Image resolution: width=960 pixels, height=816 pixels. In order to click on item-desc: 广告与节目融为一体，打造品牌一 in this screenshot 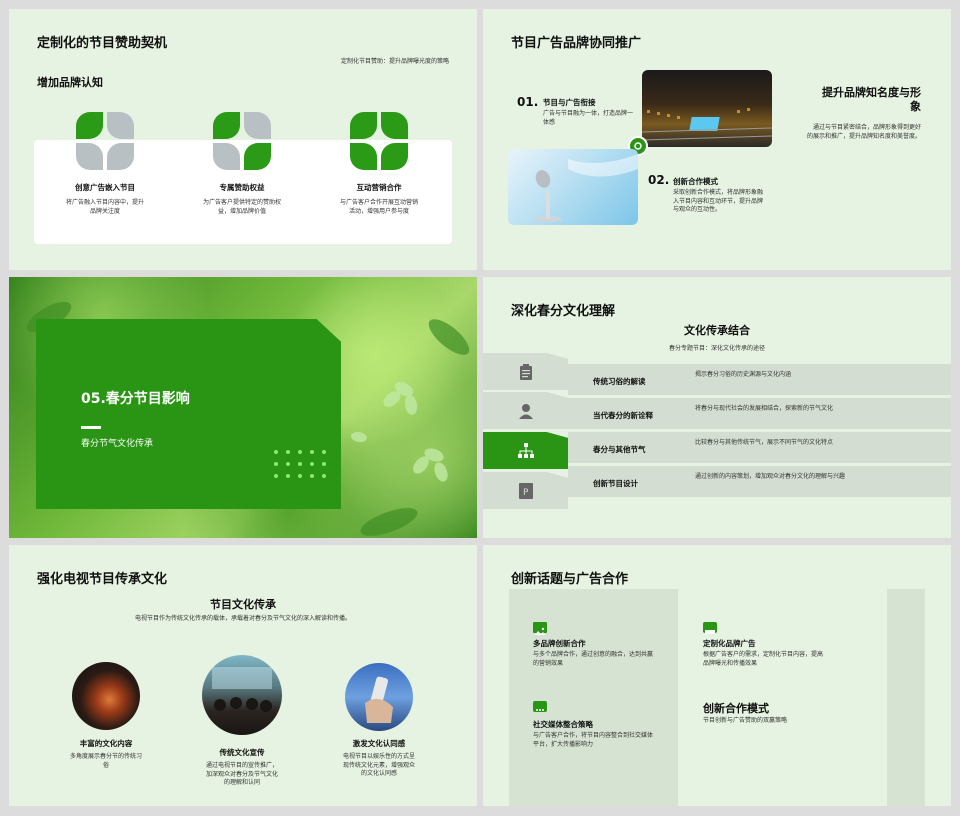, I will do `click(588, 113)`.